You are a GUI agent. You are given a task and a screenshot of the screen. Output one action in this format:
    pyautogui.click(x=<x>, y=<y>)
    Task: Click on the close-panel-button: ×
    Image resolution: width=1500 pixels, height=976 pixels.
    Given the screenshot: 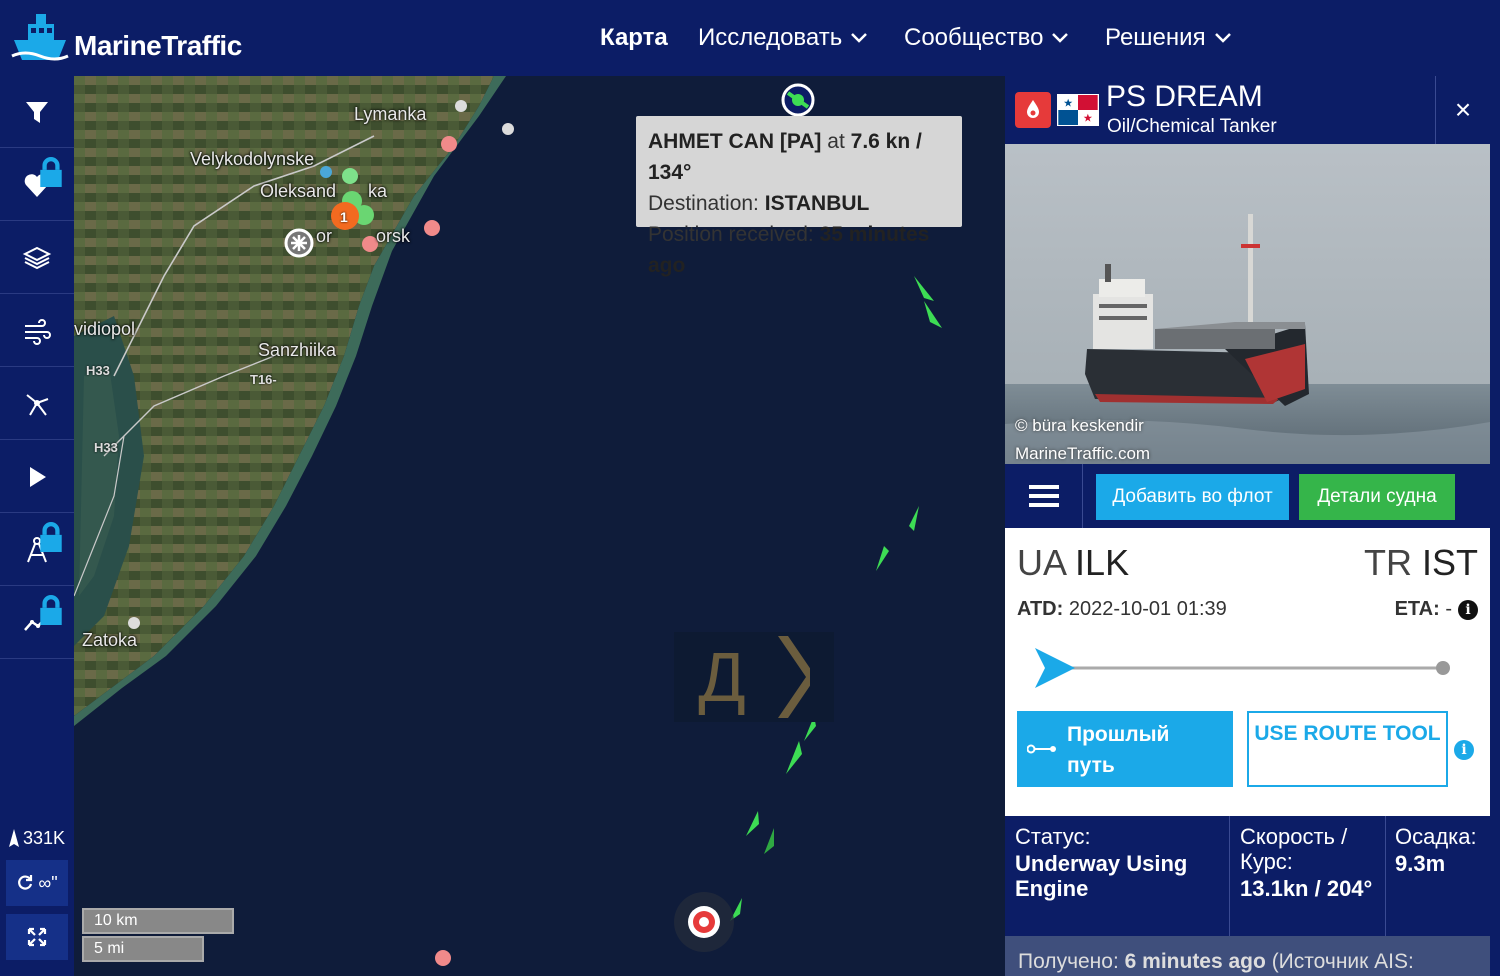 What is the action you would take?
    pyautogui.click(x=1462, y=110)
    